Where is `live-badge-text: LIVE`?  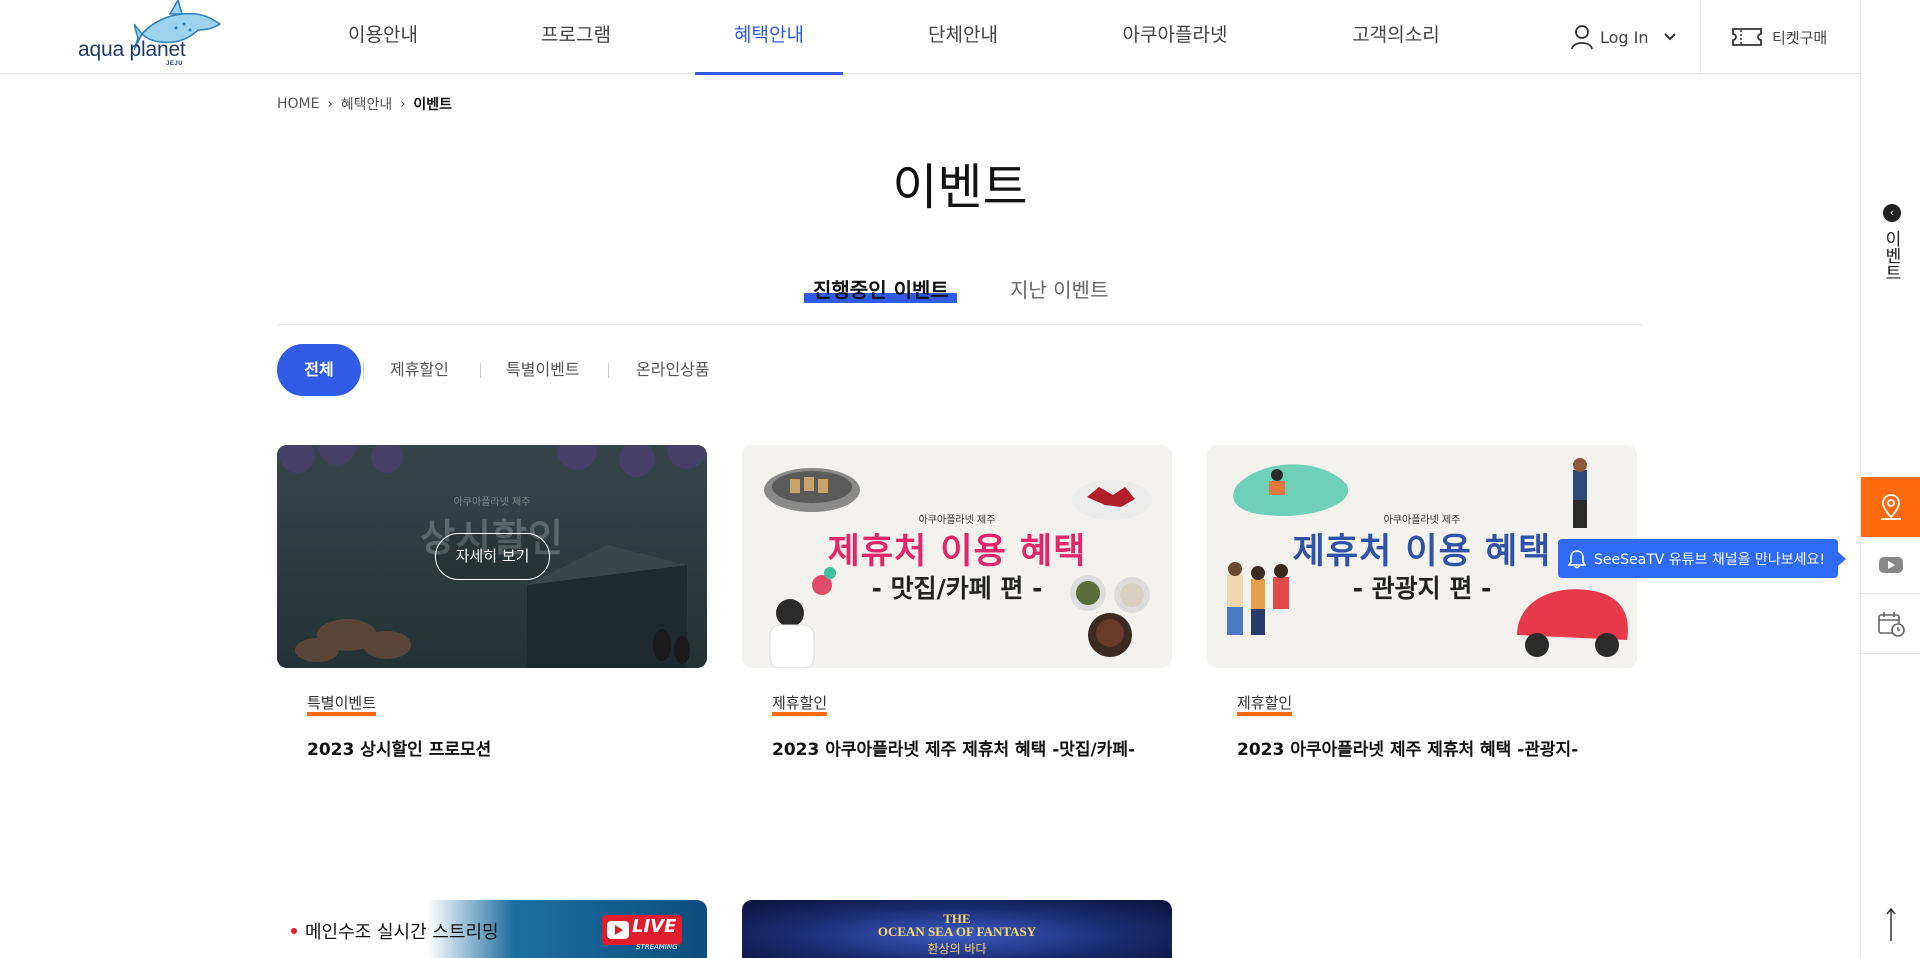 live-badge-text: LIVE is located at coordinates (654, 926).